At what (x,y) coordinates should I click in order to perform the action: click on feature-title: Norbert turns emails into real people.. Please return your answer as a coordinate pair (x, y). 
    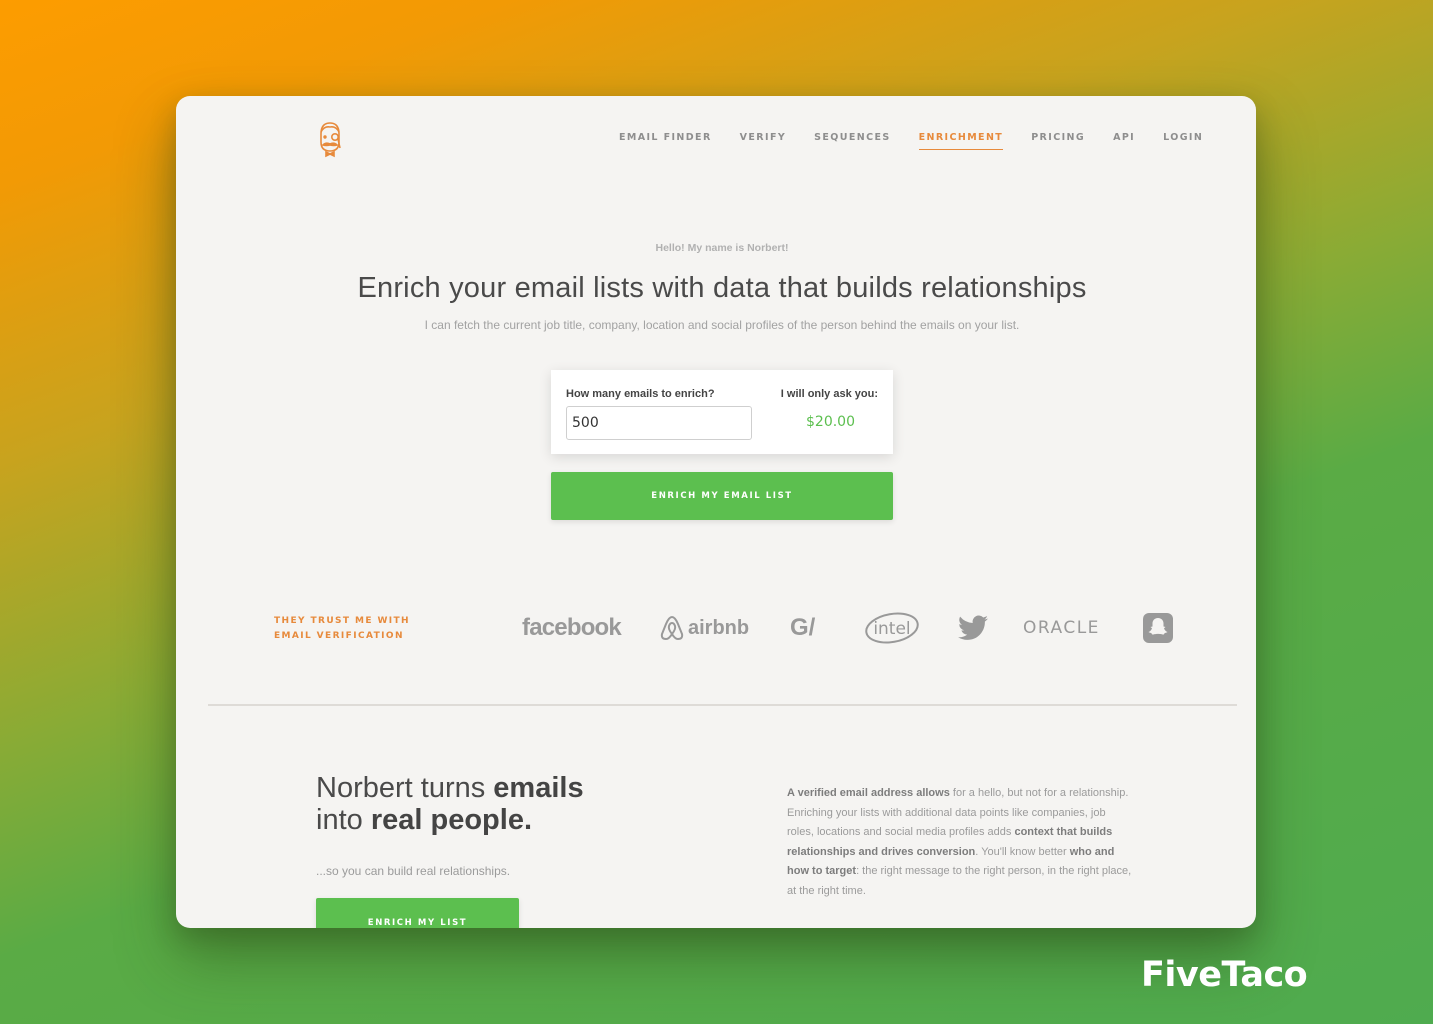
    Looking at the image, I should click on (450, 804).